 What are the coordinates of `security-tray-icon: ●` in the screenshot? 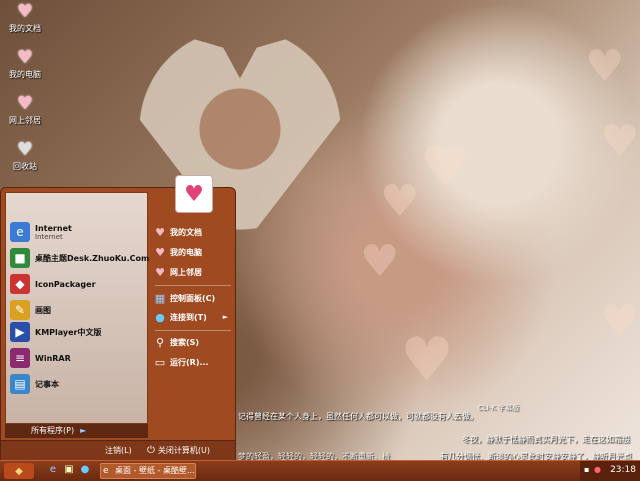 It's located at (597, 469).